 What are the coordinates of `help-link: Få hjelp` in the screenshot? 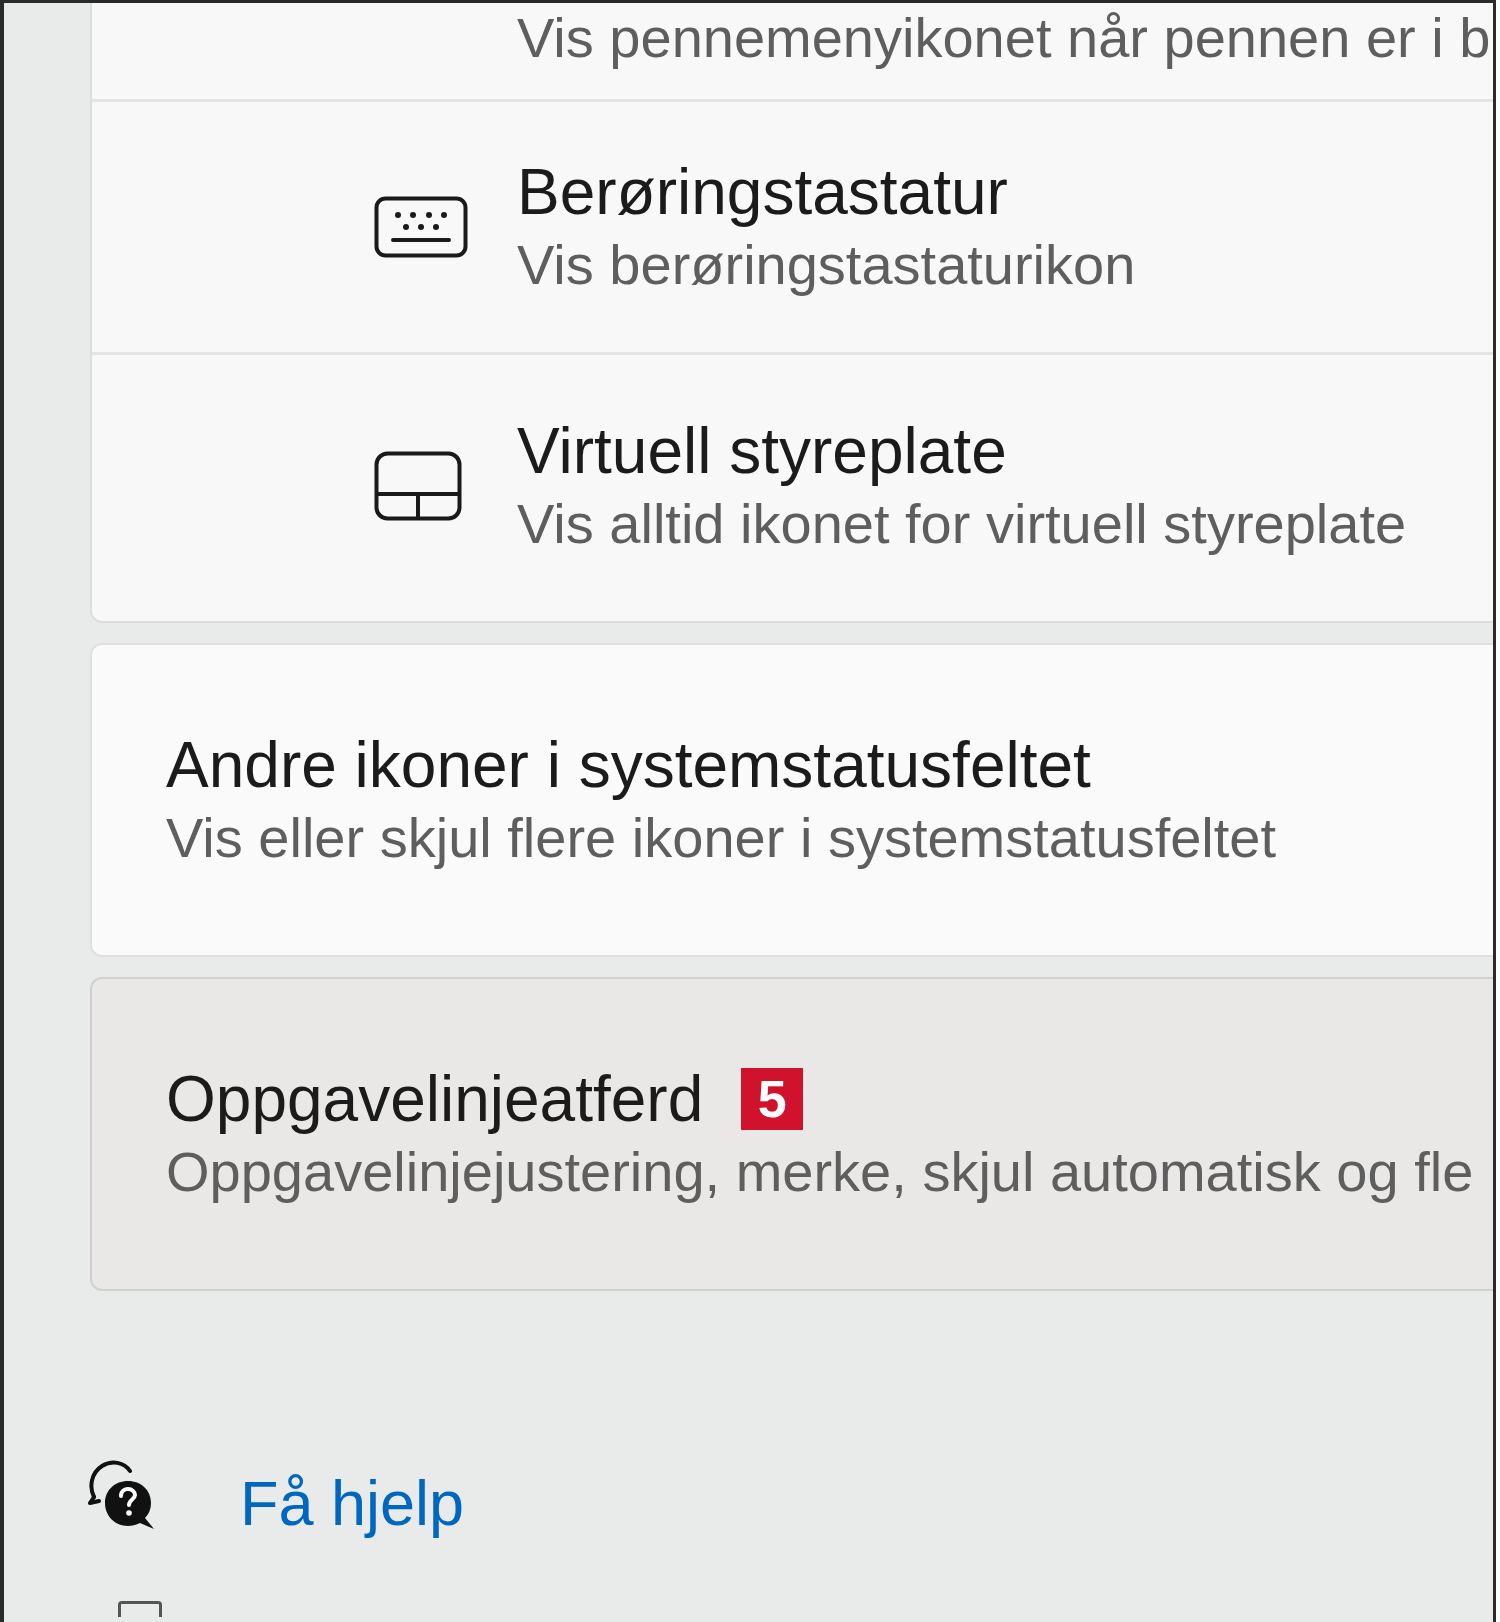 It's located at (352, 1503).